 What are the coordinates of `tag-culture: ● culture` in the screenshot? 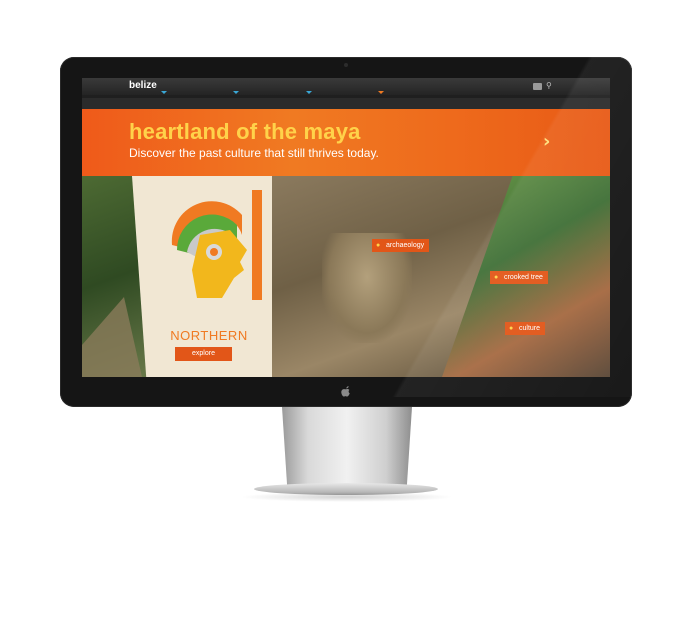 It's located at (525, 328).